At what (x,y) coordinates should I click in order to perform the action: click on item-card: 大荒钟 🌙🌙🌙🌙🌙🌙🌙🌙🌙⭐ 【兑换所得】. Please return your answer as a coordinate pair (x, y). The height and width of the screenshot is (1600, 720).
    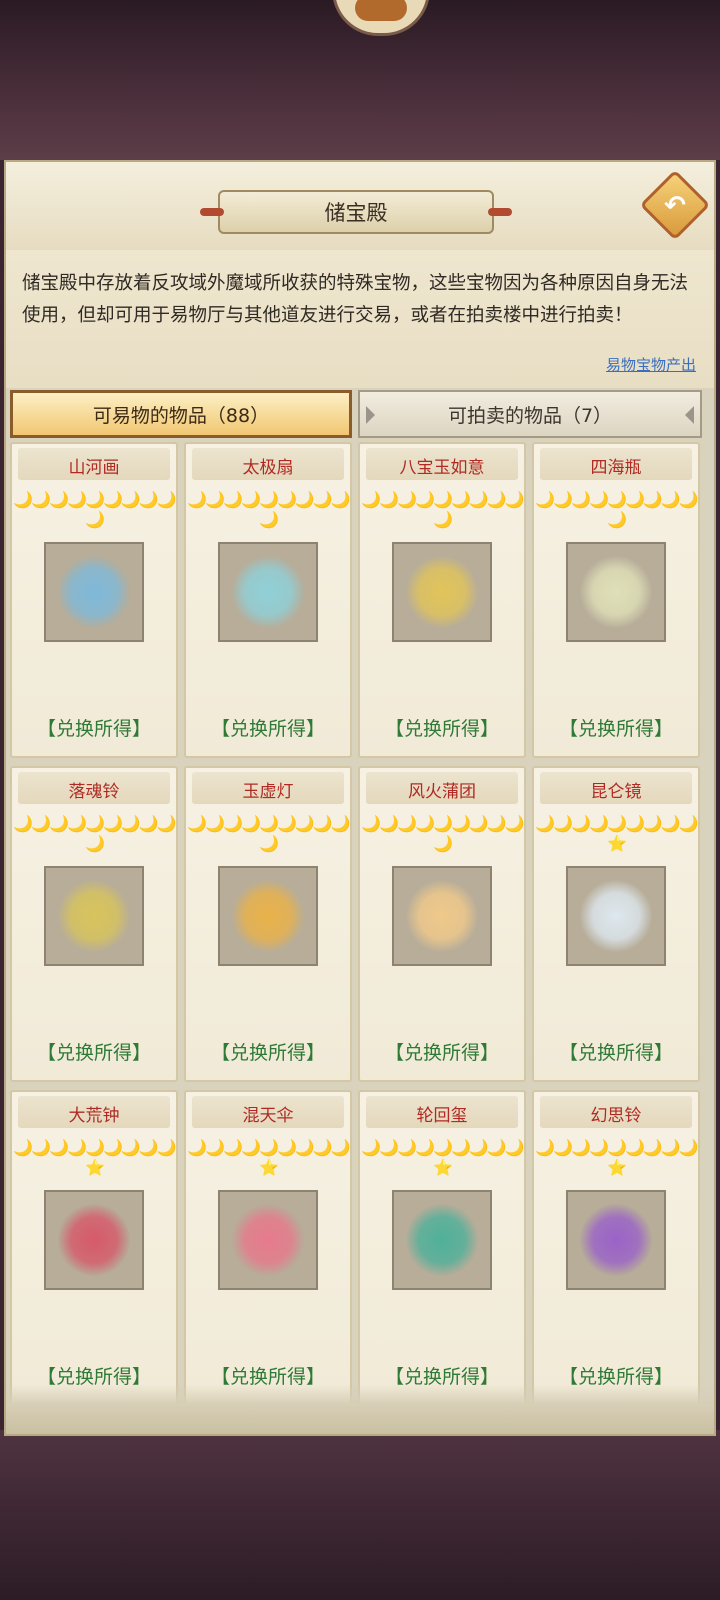
    Looking at the image, I should click on (94, 1248).